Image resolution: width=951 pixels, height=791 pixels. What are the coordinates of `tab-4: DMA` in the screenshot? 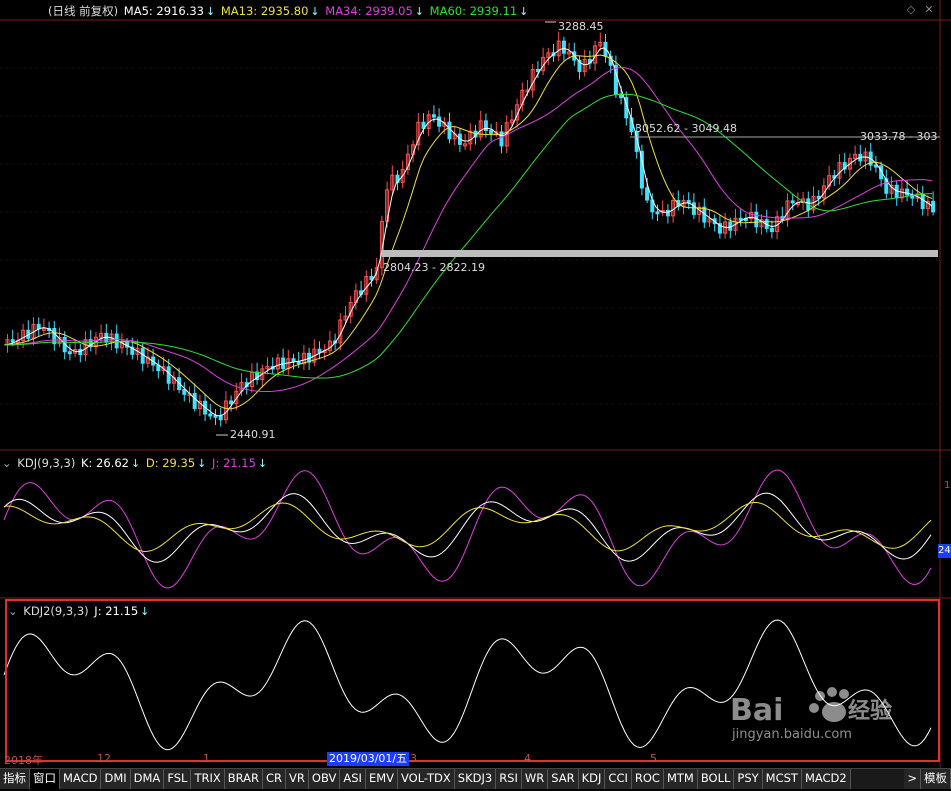 It's located at (147, 779).